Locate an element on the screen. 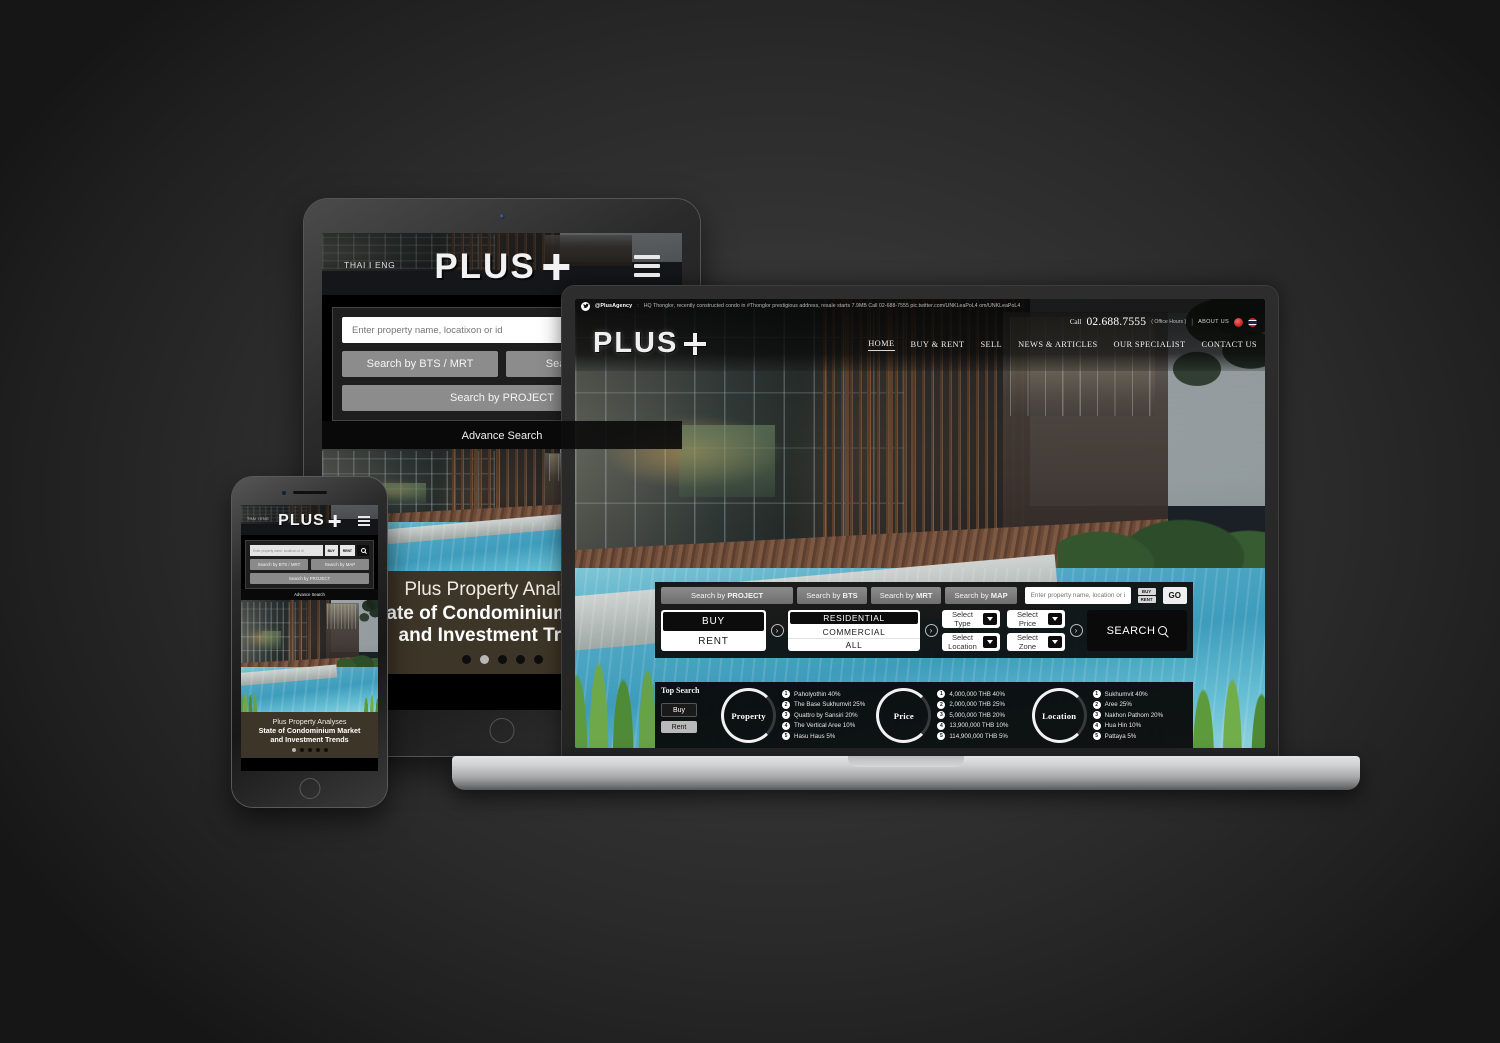 The height and width of the screenshot is (1043, 1500). select-location-dropdown: Select Location is located at coordinates (971, 642).